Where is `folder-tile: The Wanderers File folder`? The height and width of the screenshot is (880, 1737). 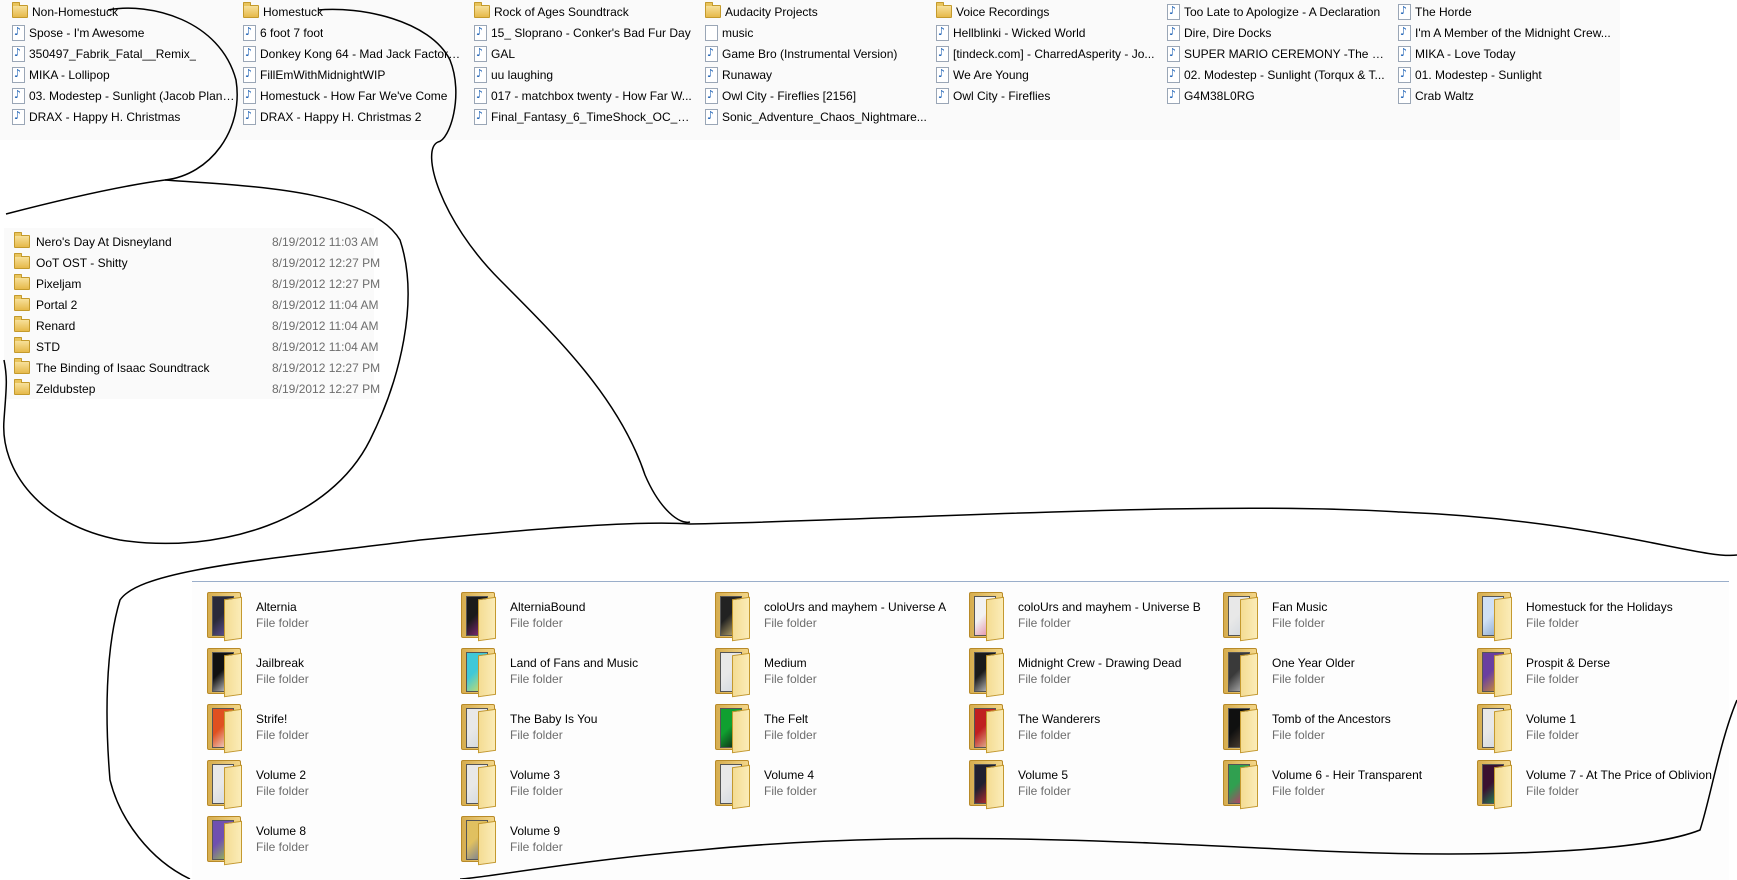 folder-tile: The Wanderers File folder is located at coordinates (1093, 730).